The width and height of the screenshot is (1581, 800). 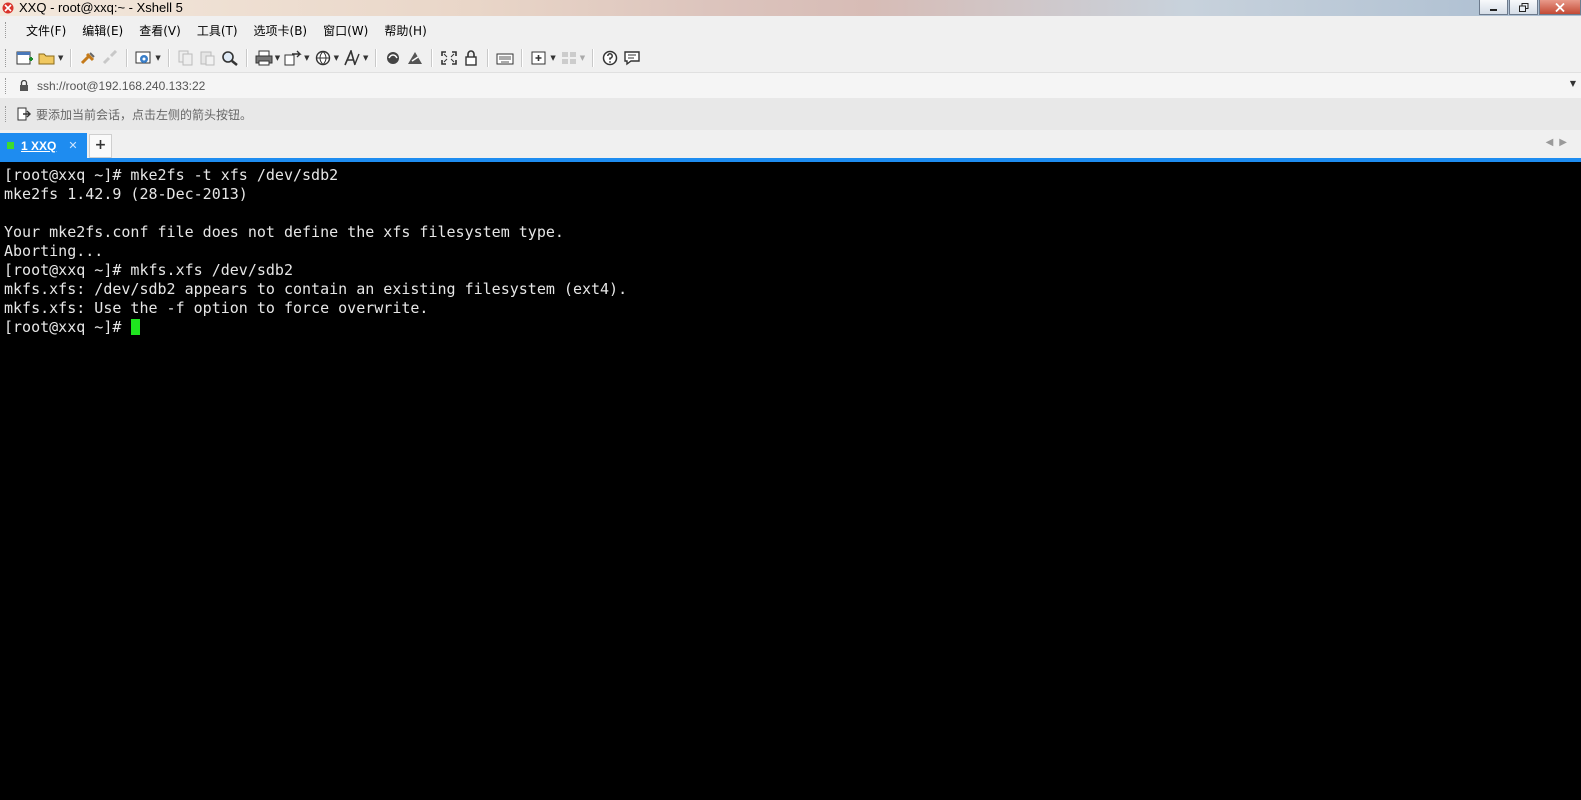 I want to click on close-icon, so click(x=1560, y=7).